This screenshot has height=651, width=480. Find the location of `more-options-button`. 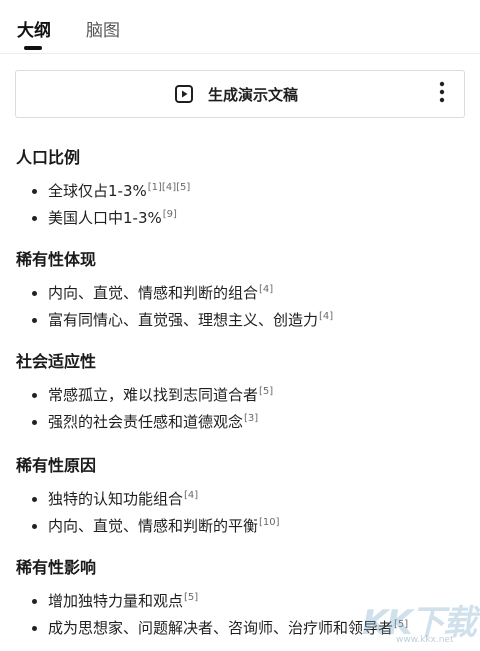

more-options-button is located at coordinates (442, 94).